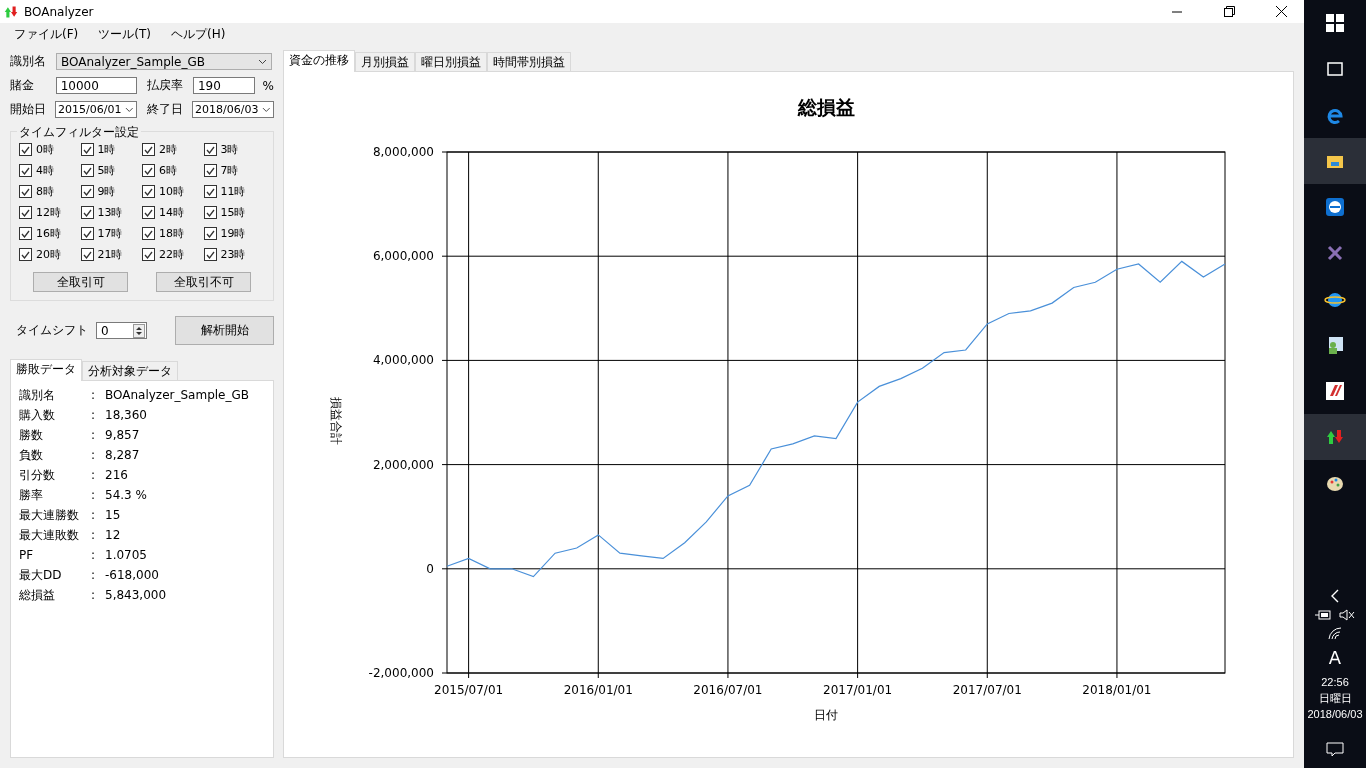  What do you see at coordinates (37, 475) in the screenshot?
I see `stat-label: 引分数` at bounding box center [37, 475].